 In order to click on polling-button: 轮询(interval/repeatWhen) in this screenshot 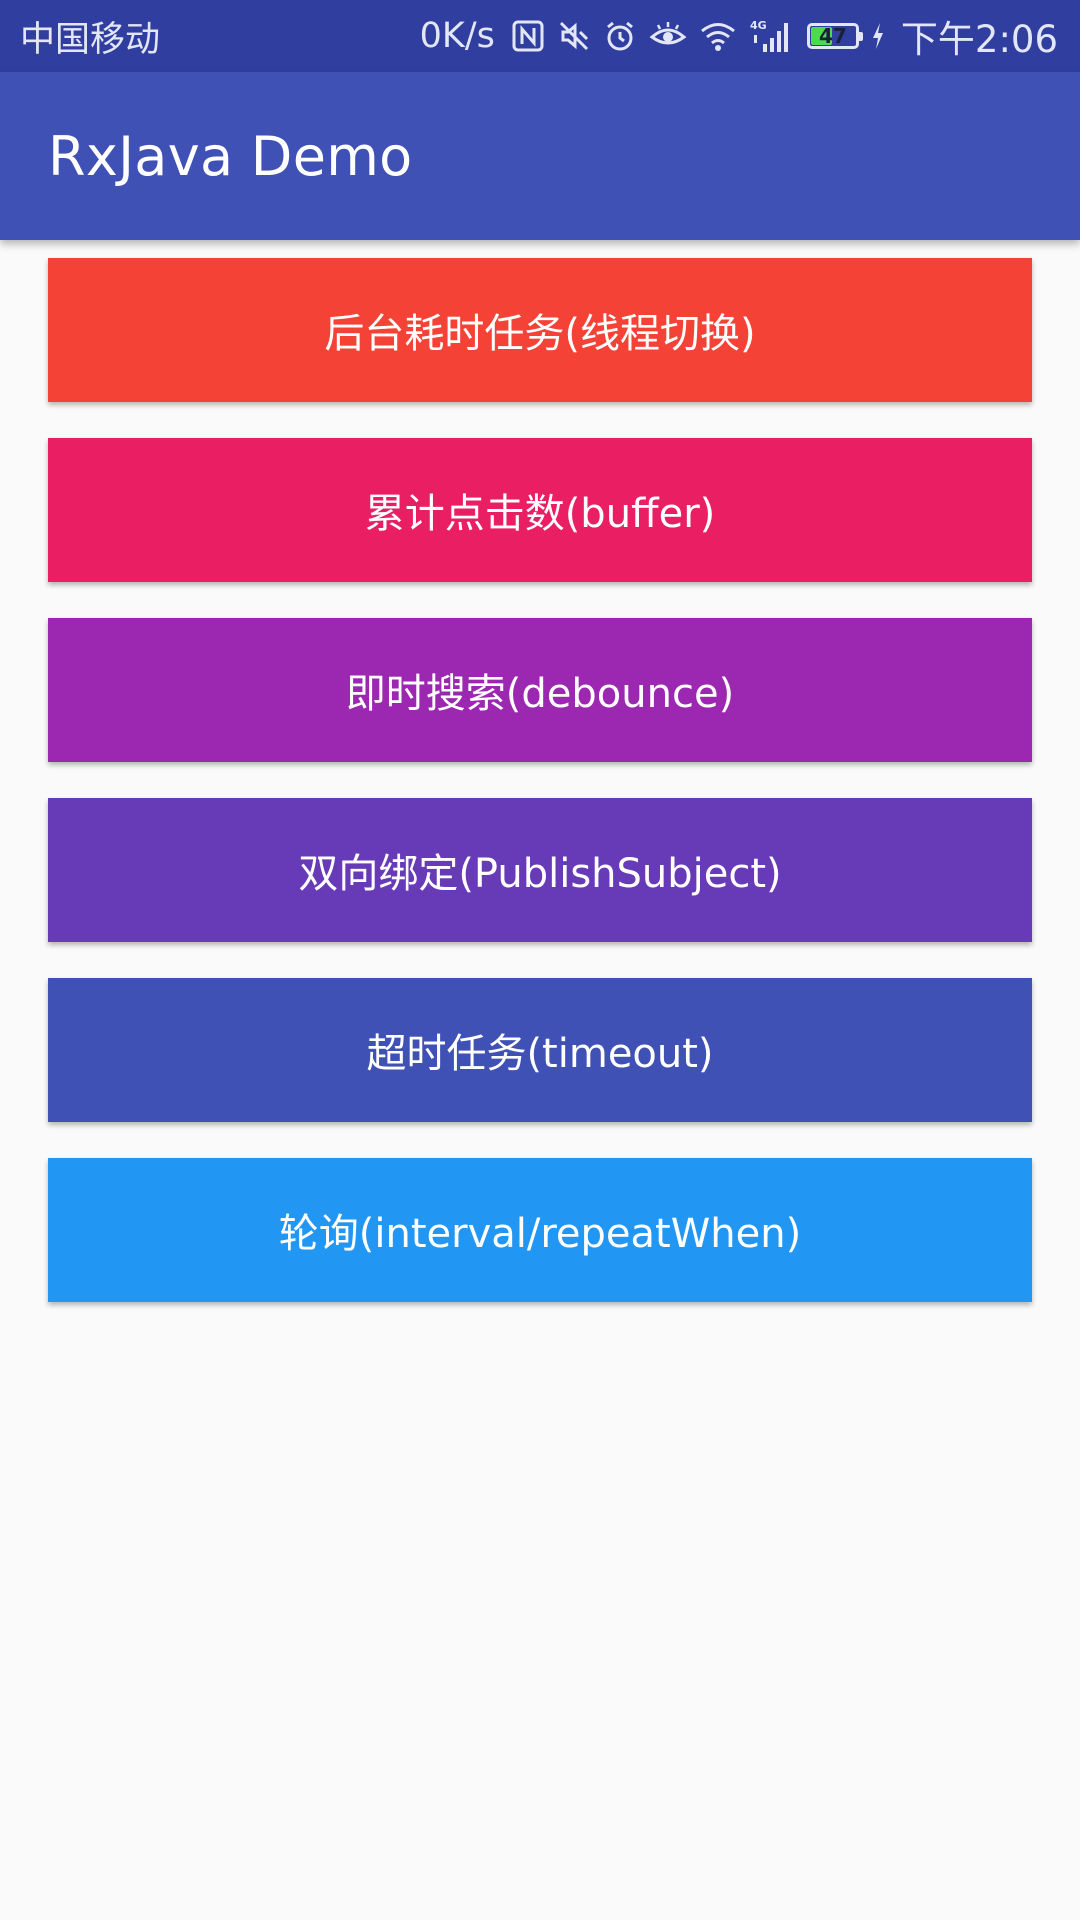, I will do `click(540, 1230)`.